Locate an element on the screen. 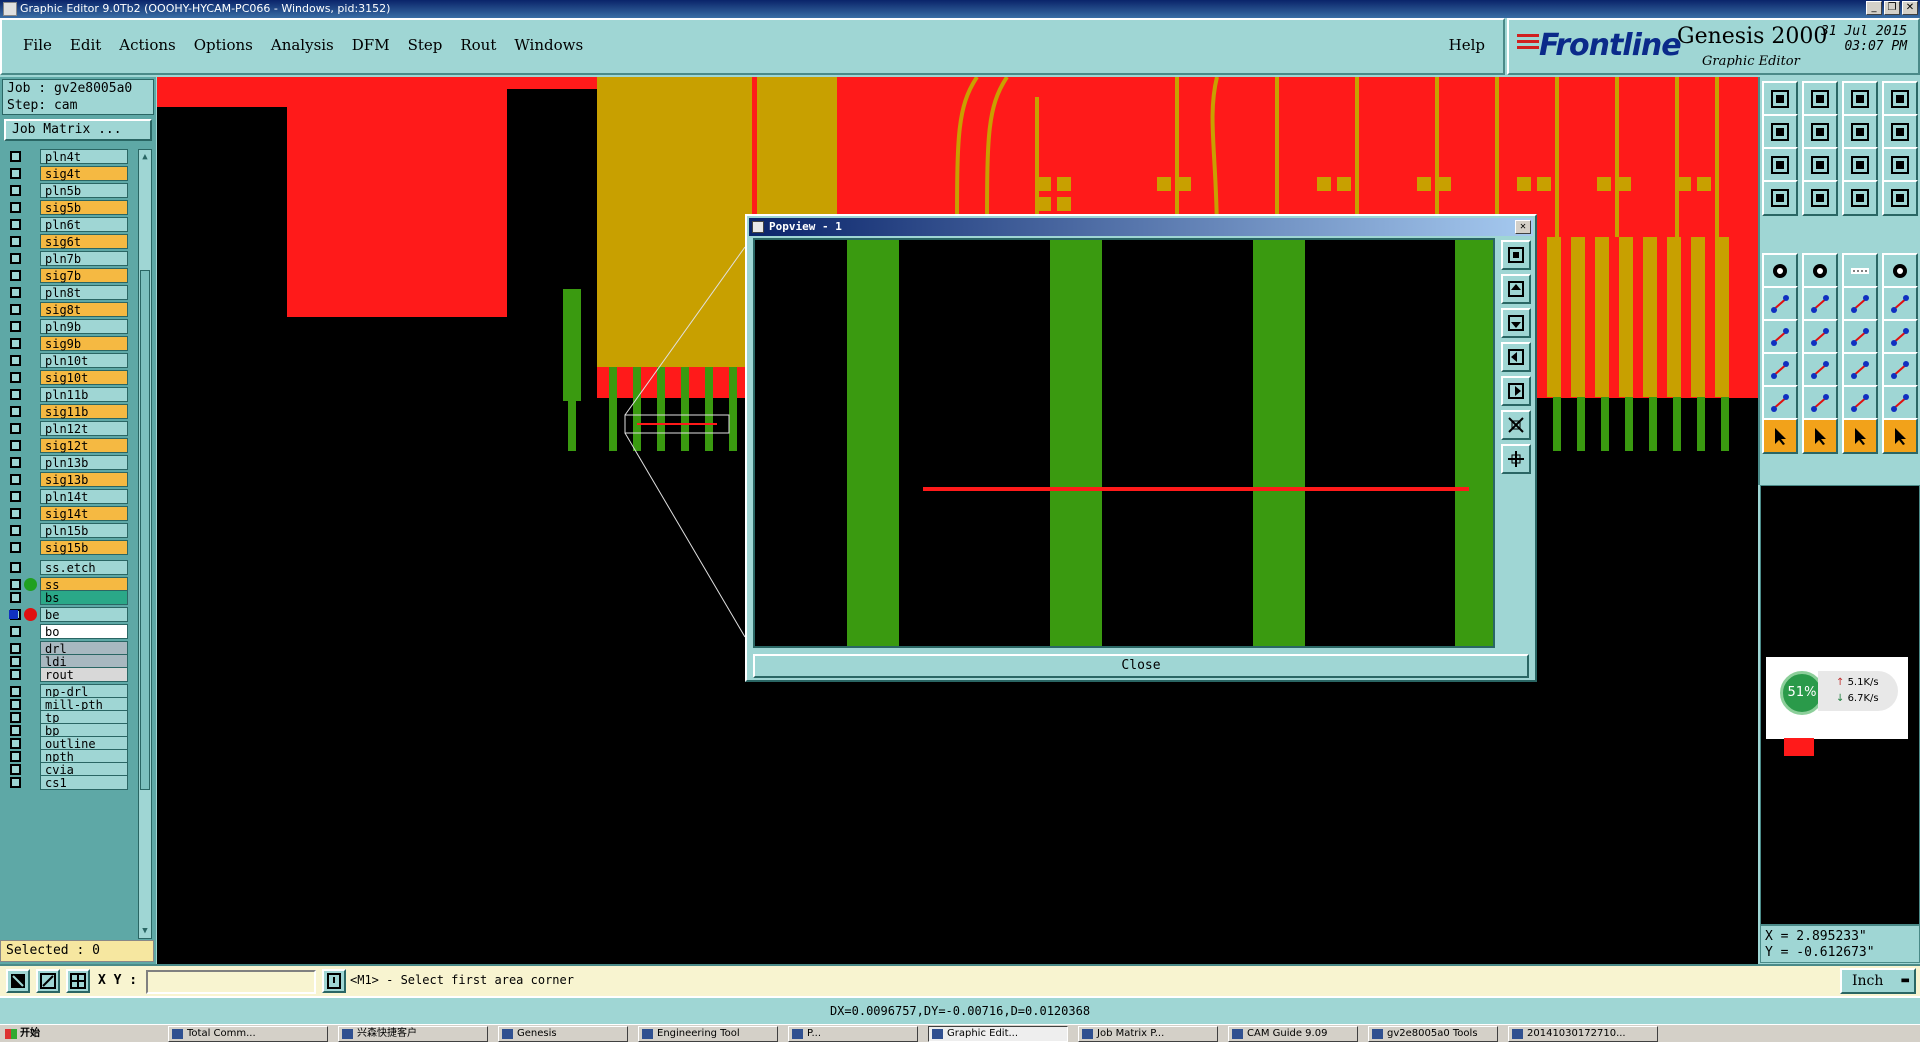  scroll-thumb is located at coordinates (145, 530).